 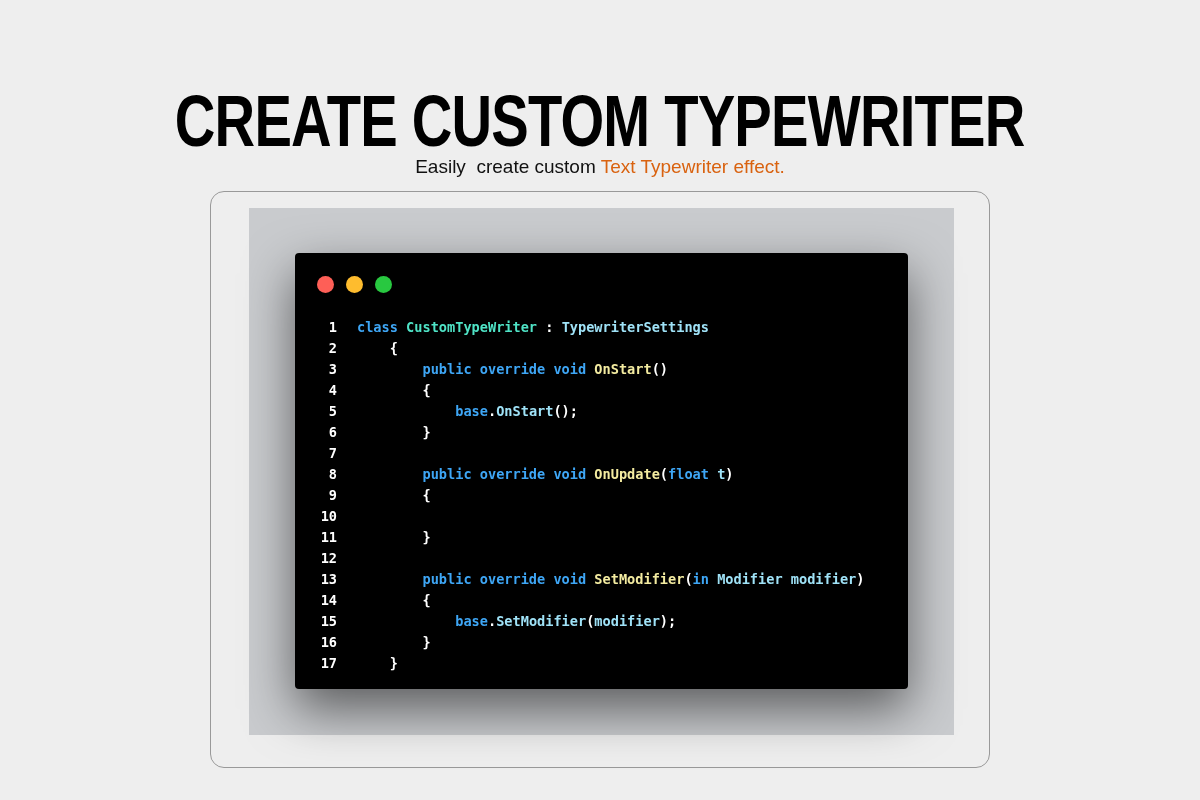 What do you see at coordinates (332, 411) in the screenshot?
I see `line-number: 5` at bounding box center [332, 411].